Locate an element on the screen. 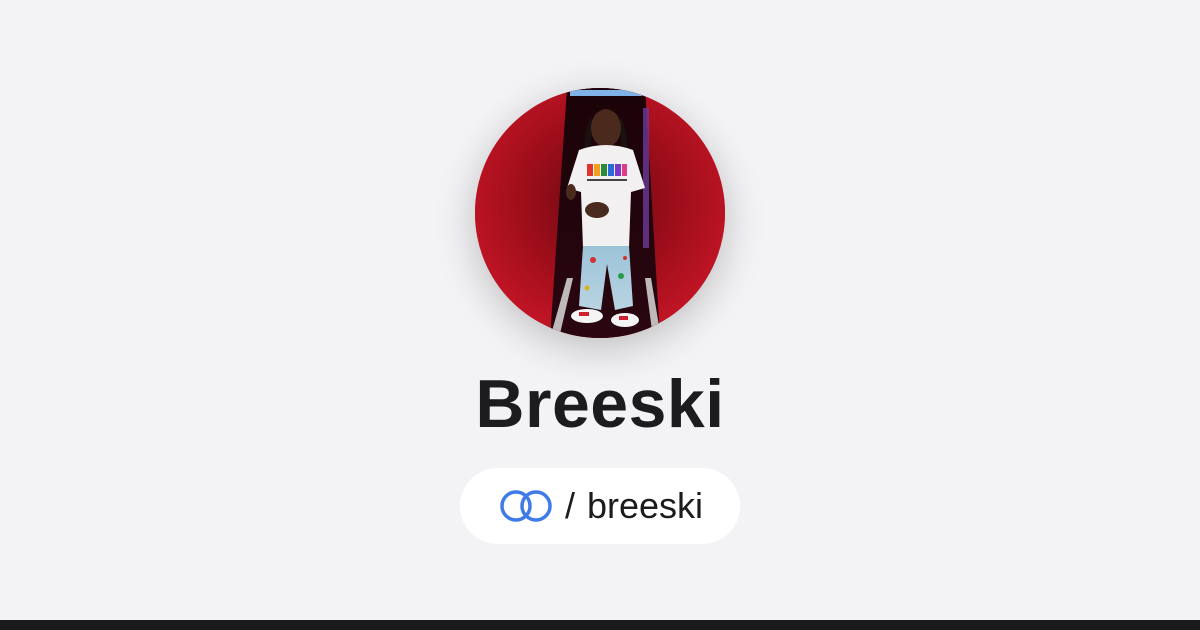 The image size is (1200, 630). profile-display-name: Breeski is located at coordinates (600, 404).